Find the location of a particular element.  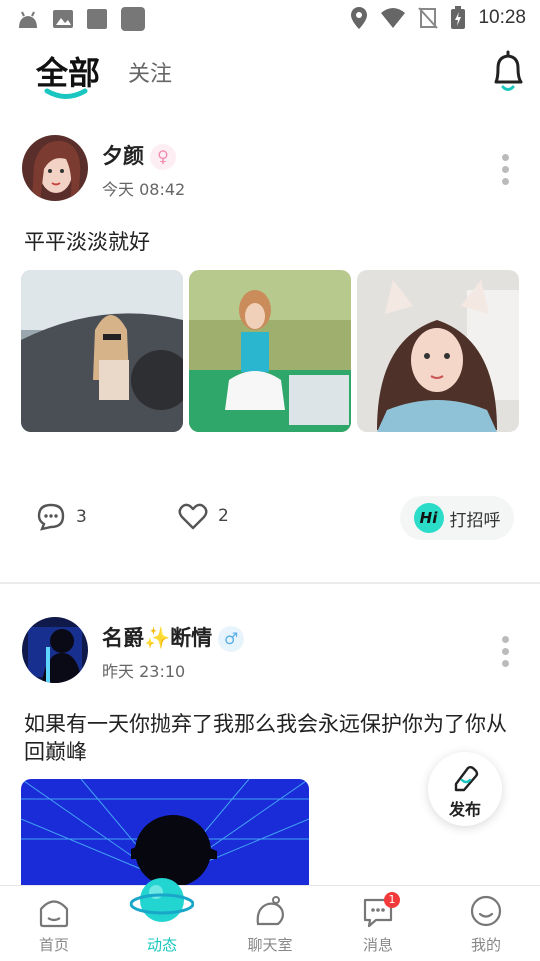

post-divider is located at coordinates (270, 583).